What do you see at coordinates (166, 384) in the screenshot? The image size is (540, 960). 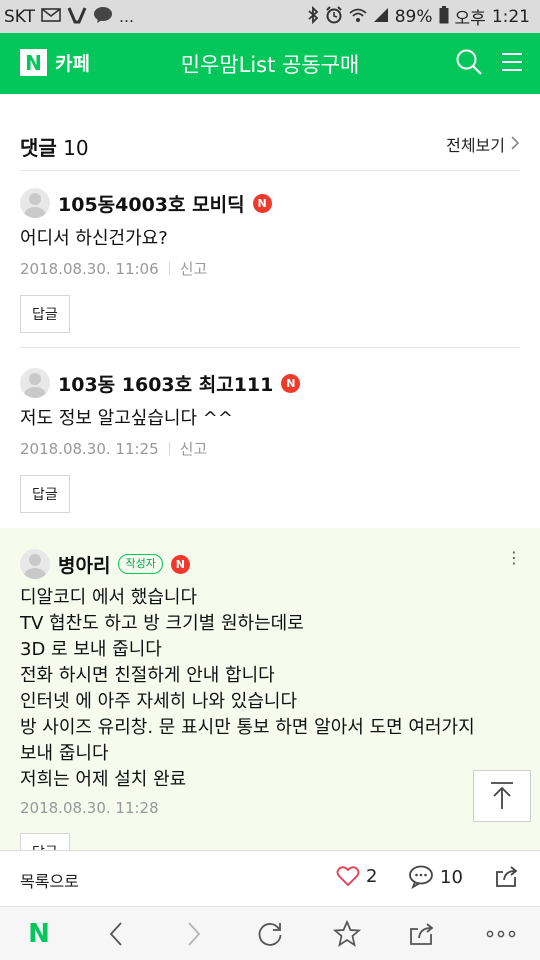 I see `author-nickname: 103동 1603호 최고111` at bounding box center [166, 384].